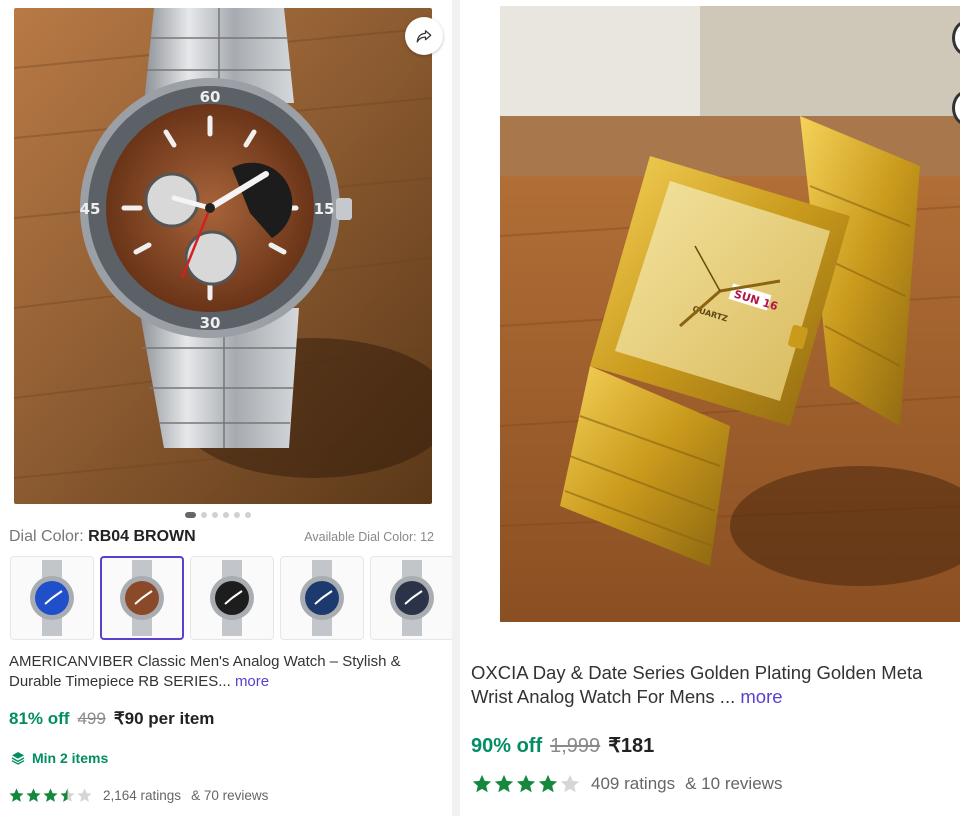 The image size is (960, 816). Describe the element at coordinates (507, 746) in the screenshot. I see `discount-percent: 90% off` at that location.